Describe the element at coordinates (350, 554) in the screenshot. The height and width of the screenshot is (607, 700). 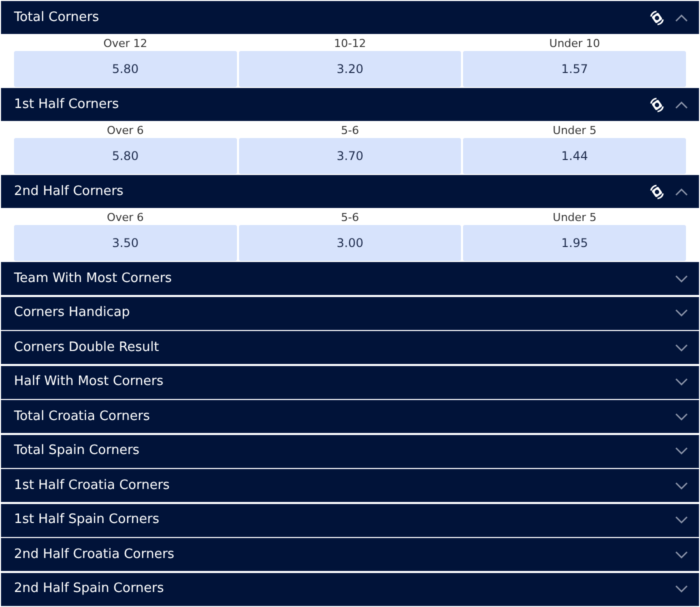
I see `market-header: 2nd Half Croatia Corners` at that location.